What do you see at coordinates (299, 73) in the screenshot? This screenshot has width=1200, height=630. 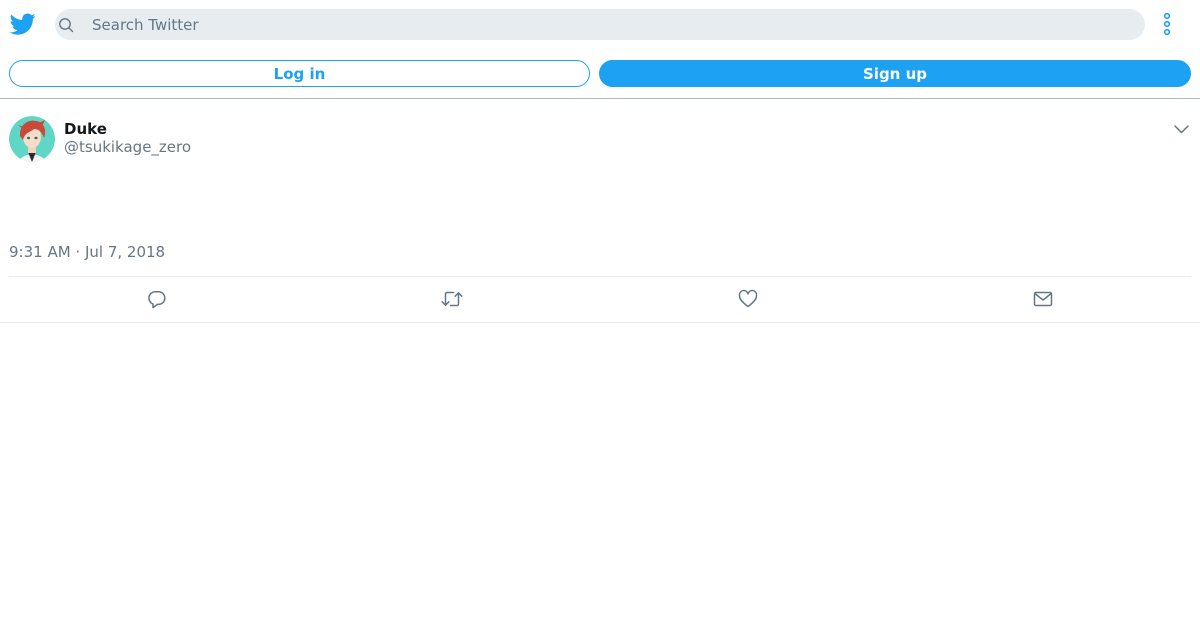 I see `login-button: Log in` at bounding box center [299, 73].